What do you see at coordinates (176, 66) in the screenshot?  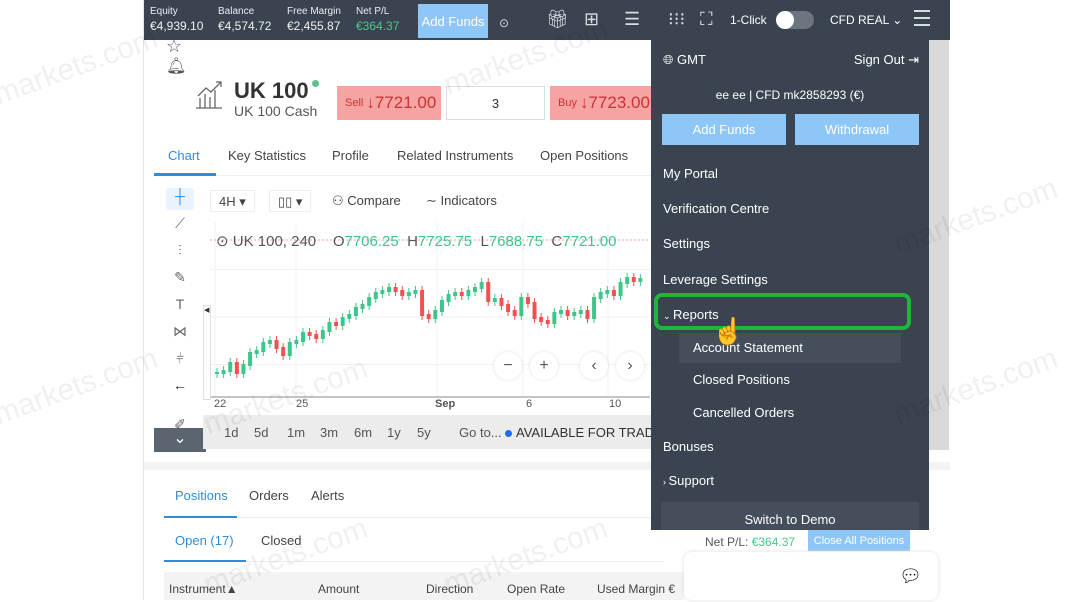 I see `alert-bell-icon: 🔔︎` at bounding box center [176, 66].